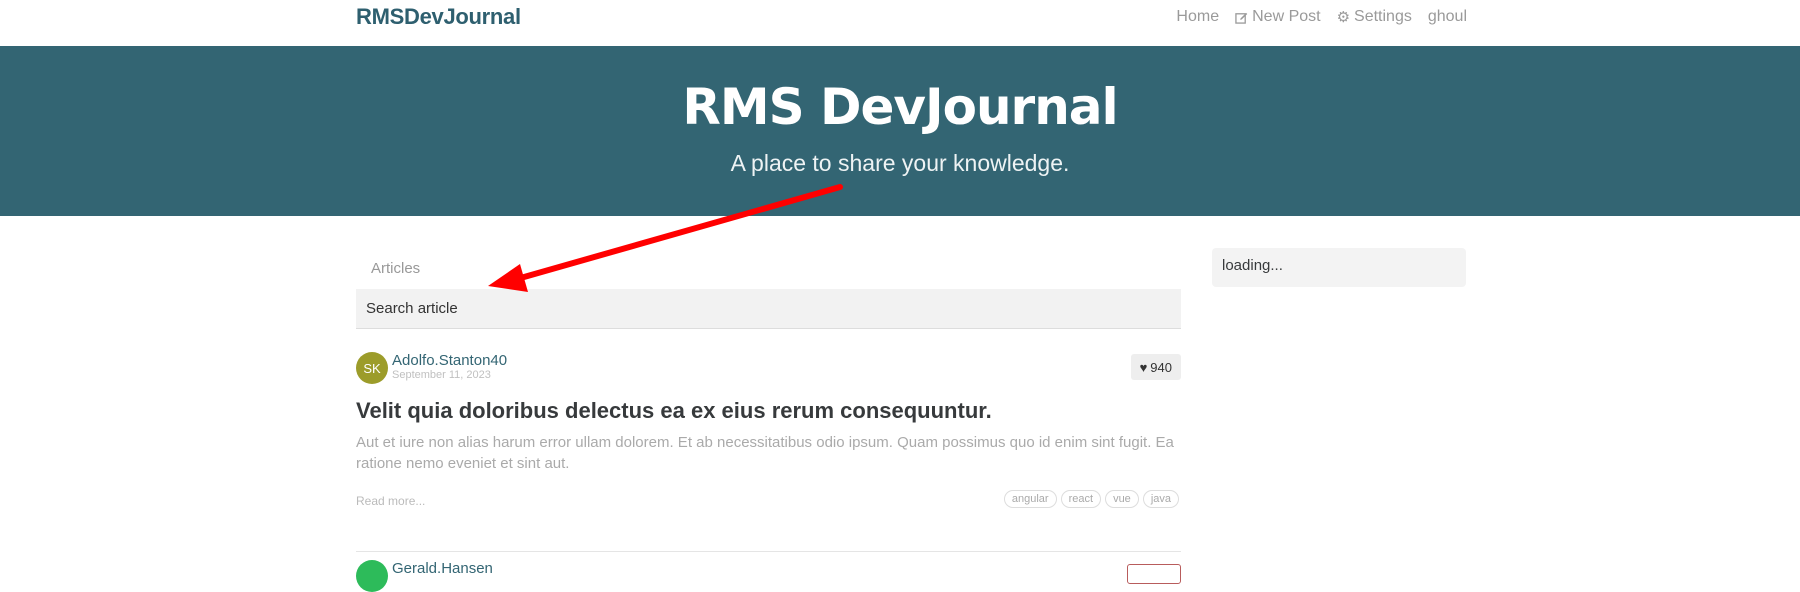 This screenshot has width=1800, height=592. I want to click on nav-home-link: Home, so click(1197, 17).